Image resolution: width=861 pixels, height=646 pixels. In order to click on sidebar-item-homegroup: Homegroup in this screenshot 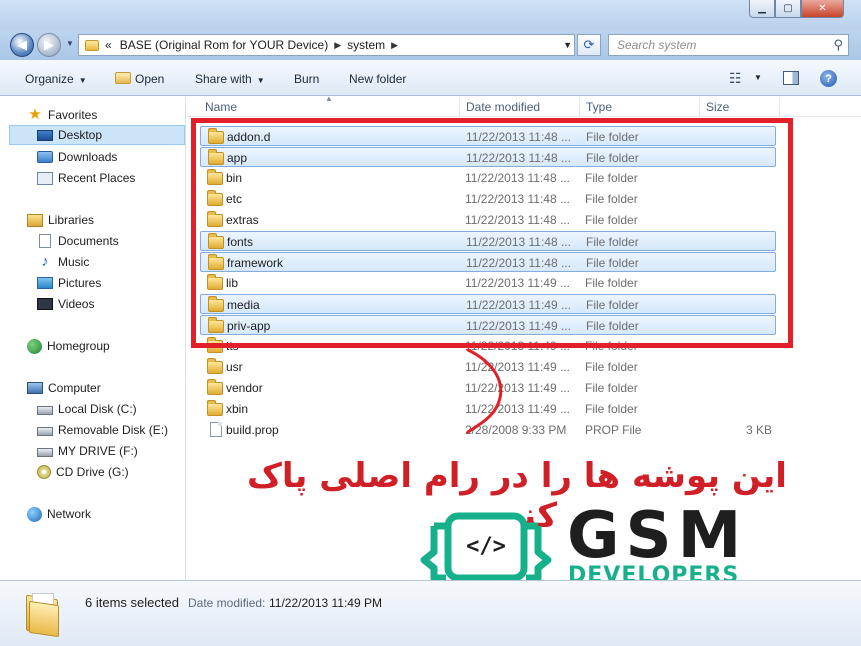, I will do `click(68, 346)`.